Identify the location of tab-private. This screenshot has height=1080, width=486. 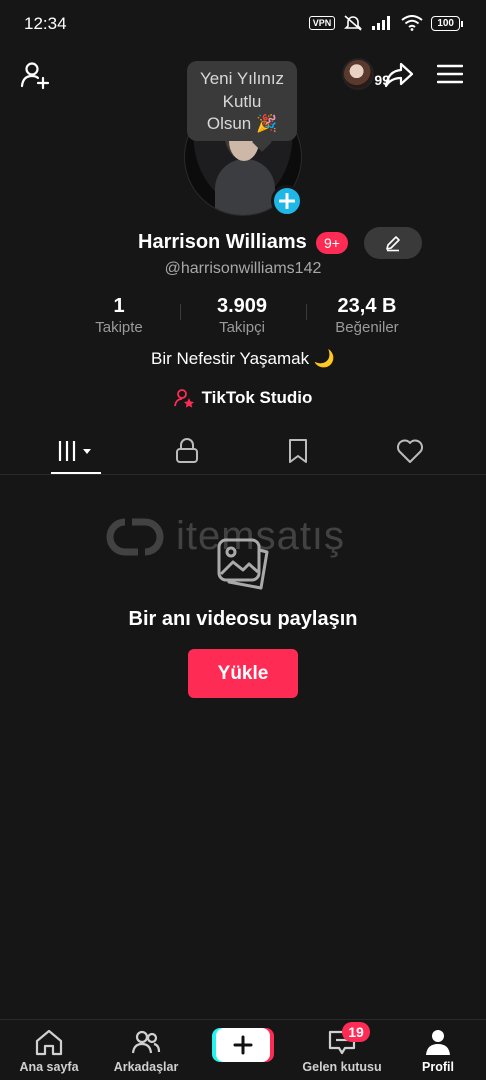
(187, 451).